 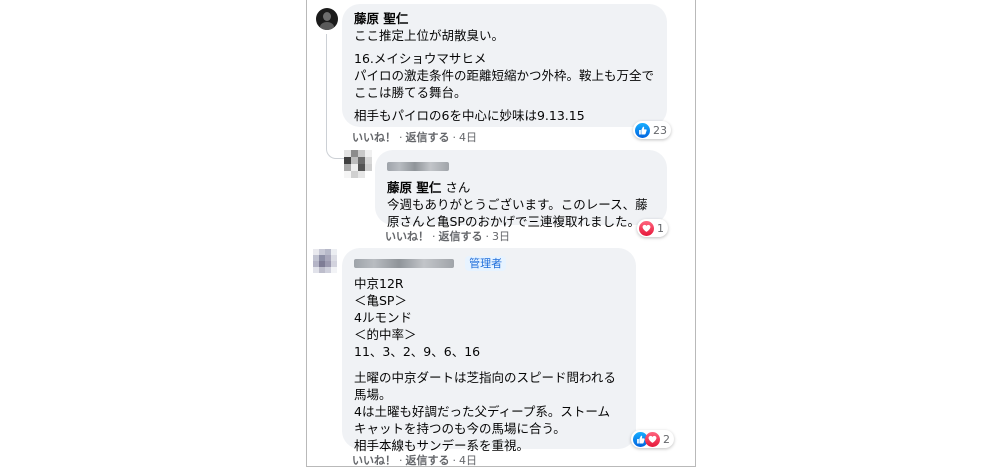 I want to click on reaction-summary: 2, so click(x=652, y=439).